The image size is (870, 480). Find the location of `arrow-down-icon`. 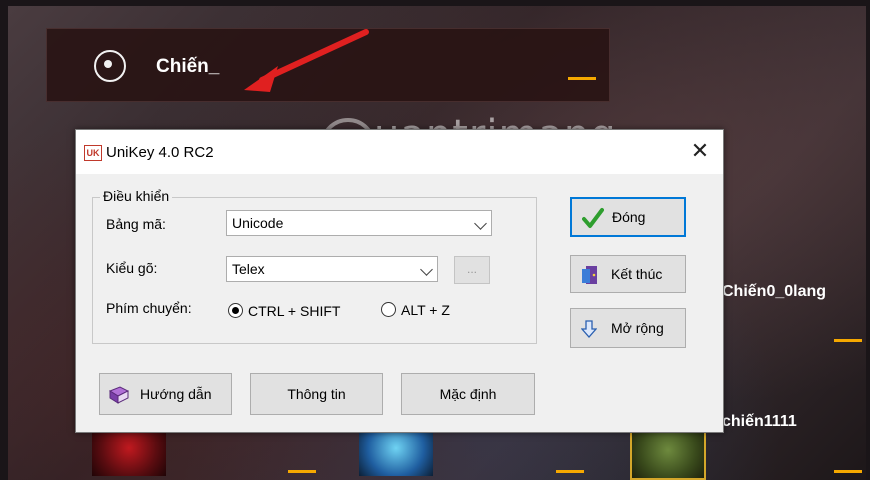

arrow-down-icon is located at coordinates (589, 329).